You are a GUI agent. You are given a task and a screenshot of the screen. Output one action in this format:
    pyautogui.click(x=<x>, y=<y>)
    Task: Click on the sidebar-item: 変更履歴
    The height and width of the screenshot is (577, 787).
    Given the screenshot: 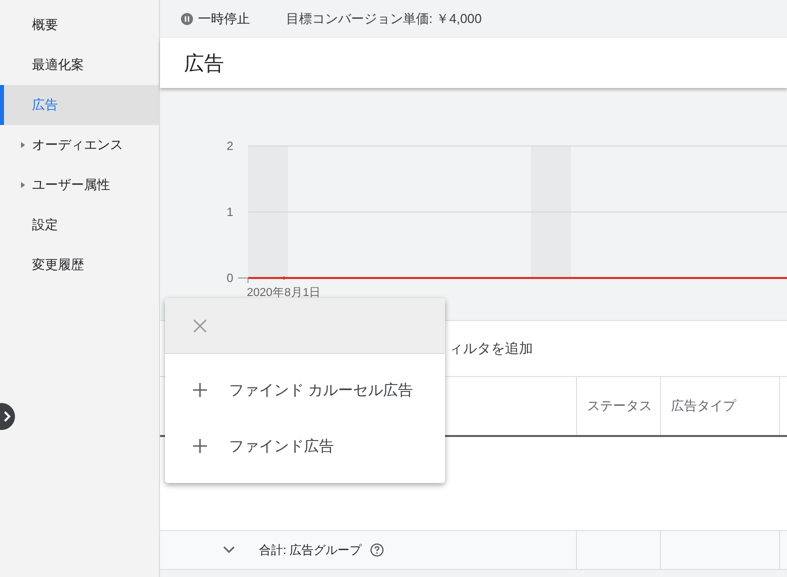 What is the action you would take?
    pyautogui.click(x=79, y=265)
    